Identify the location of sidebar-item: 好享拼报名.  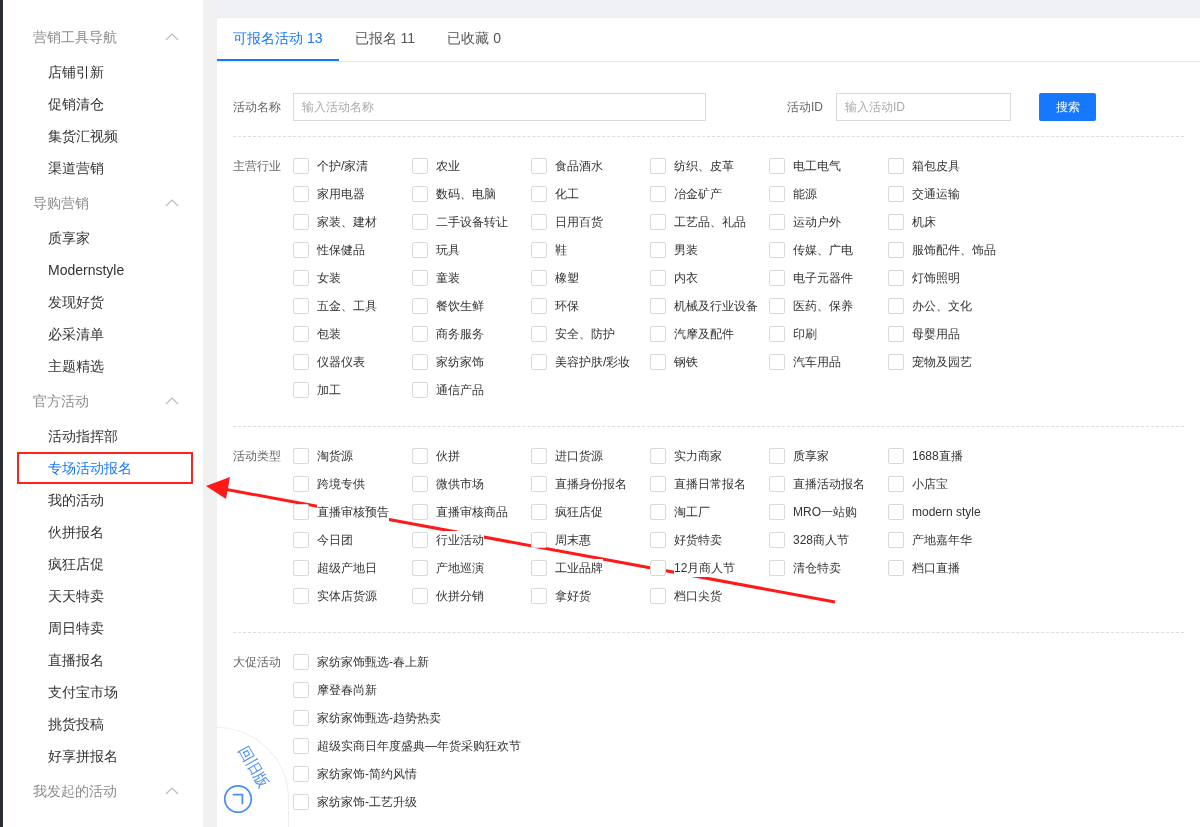
(103, 756).